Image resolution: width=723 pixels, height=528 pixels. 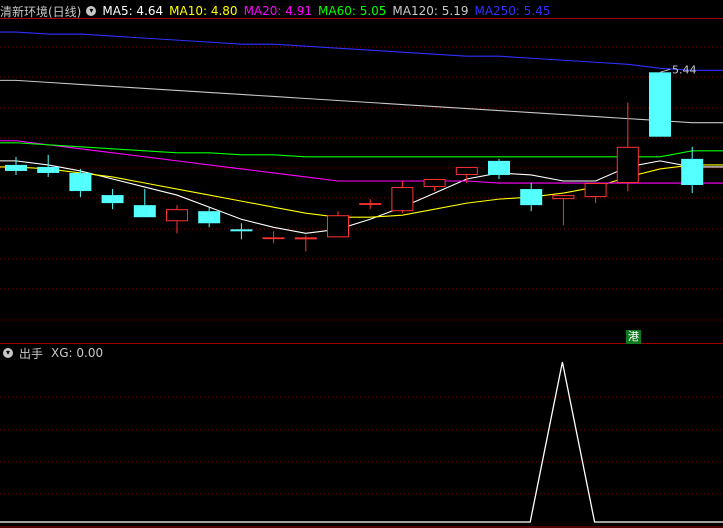 I want to click on ma-line-ma120, so click(x=361, y=101).